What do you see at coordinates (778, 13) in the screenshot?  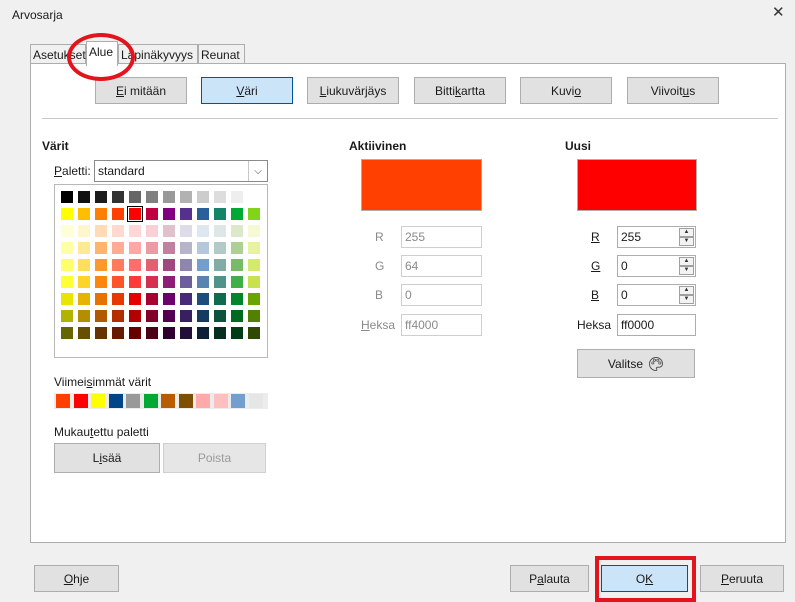 I see `close-icon: ✕` at bounding box center [778, 13].